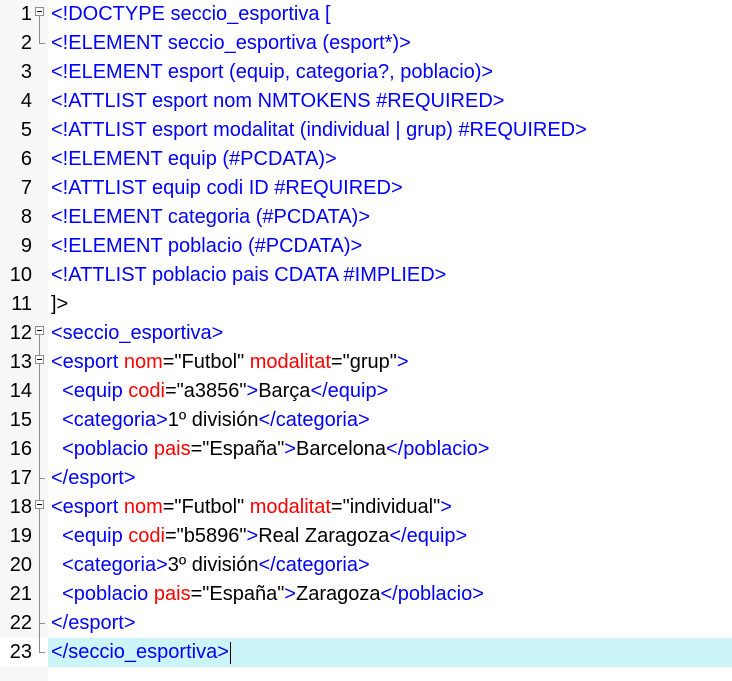 This screenshot has height=681, width=732. I want to click on code-text: <categoria>1º división</categoria>, so click(210, 420).